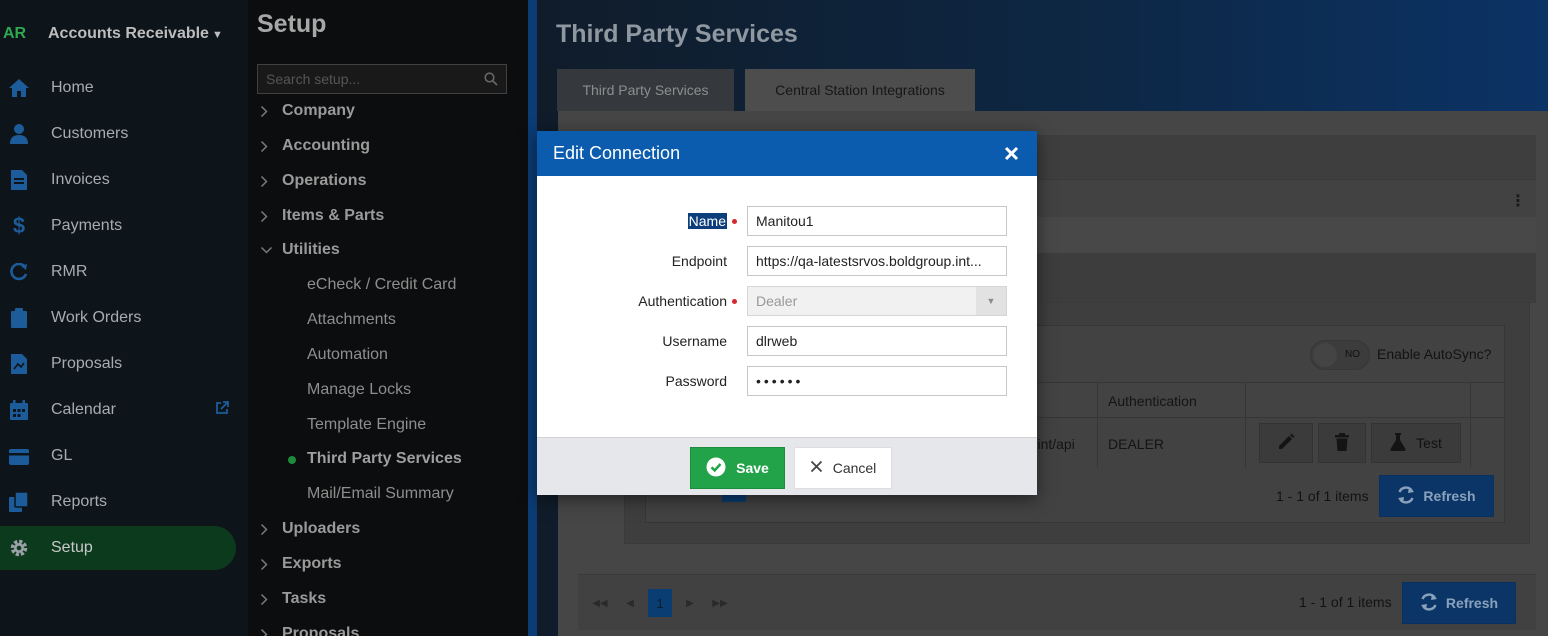  I want to click on cancel-button: Cancel, so click(843, 468).